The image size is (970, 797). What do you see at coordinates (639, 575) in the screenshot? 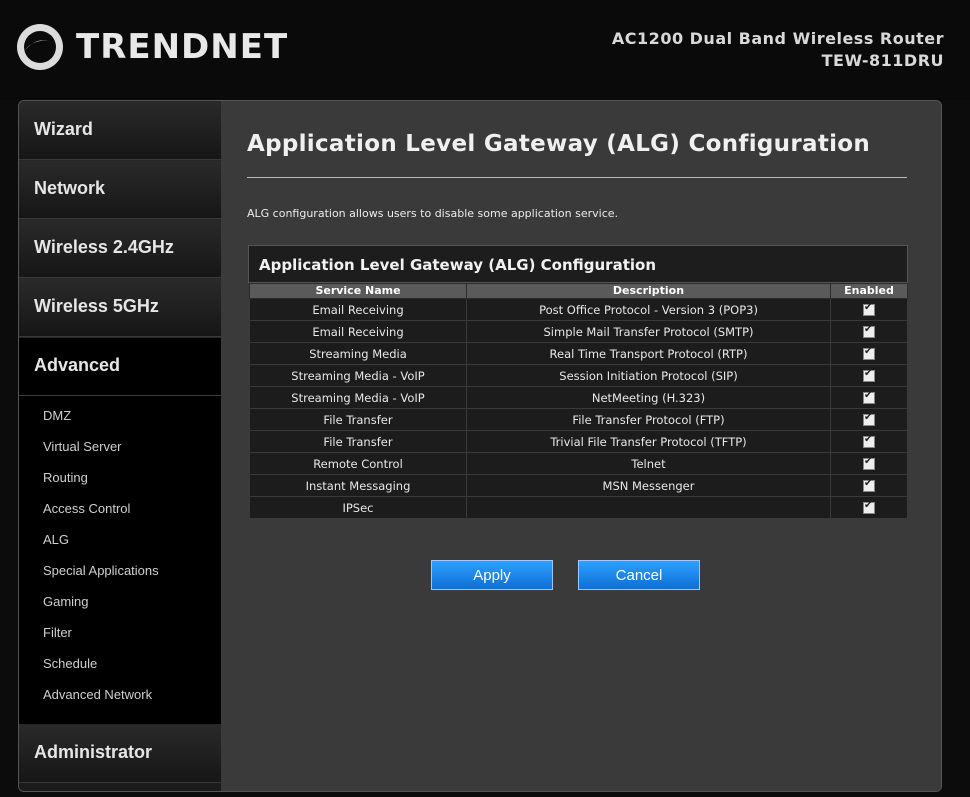
I see `cancel-button: Cancel` at bounding box center [639, 575].